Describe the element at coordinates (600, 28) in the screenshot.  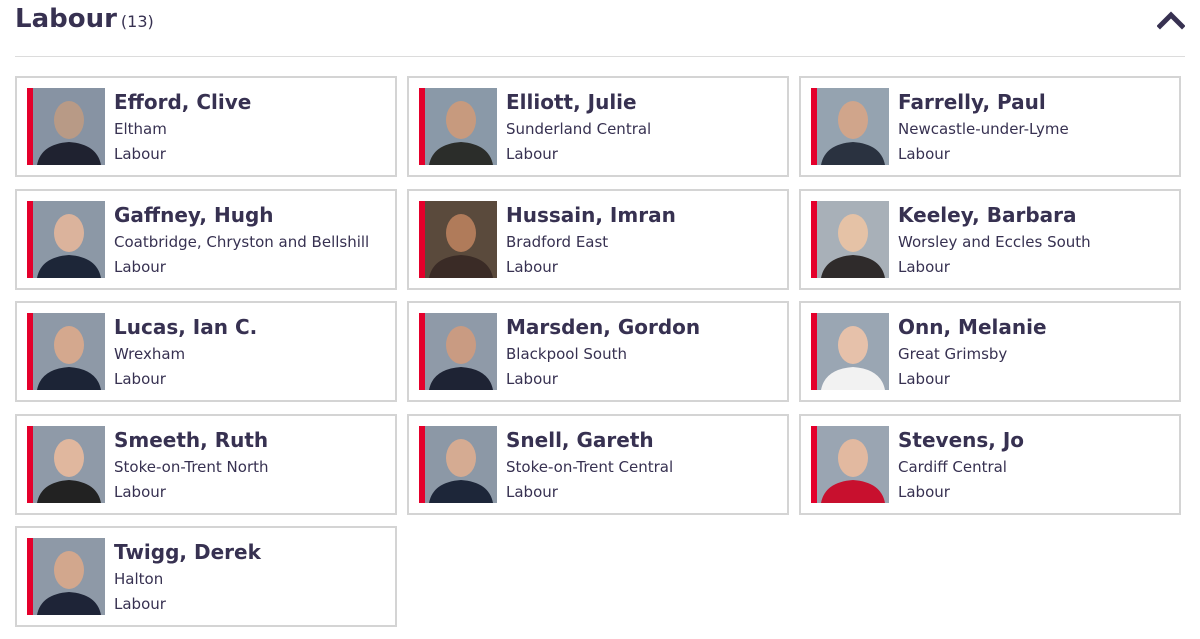
I see `party-section-header: Labour (13)` at that location.